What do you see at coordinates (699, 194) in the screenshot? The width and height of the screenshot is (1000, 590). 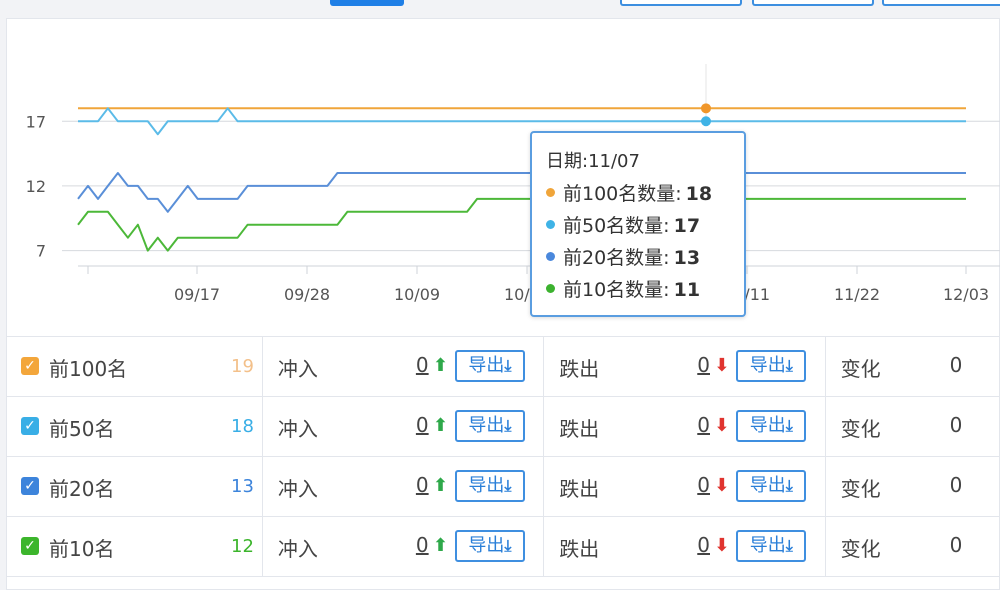 I see `tooltip-value: 18` at bounding box center [699, 194].